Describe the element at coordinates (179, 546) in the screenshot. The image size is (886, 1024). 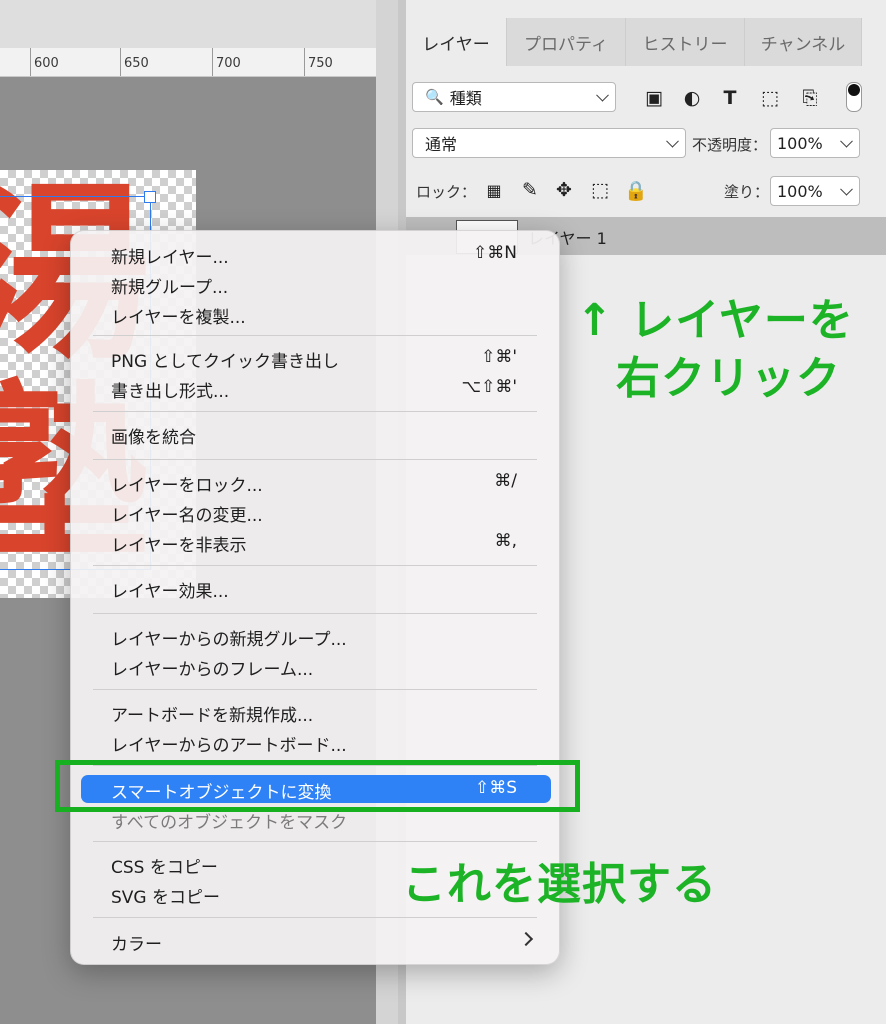
I see `menu-item-label: レイヤーを非表示` at that location.